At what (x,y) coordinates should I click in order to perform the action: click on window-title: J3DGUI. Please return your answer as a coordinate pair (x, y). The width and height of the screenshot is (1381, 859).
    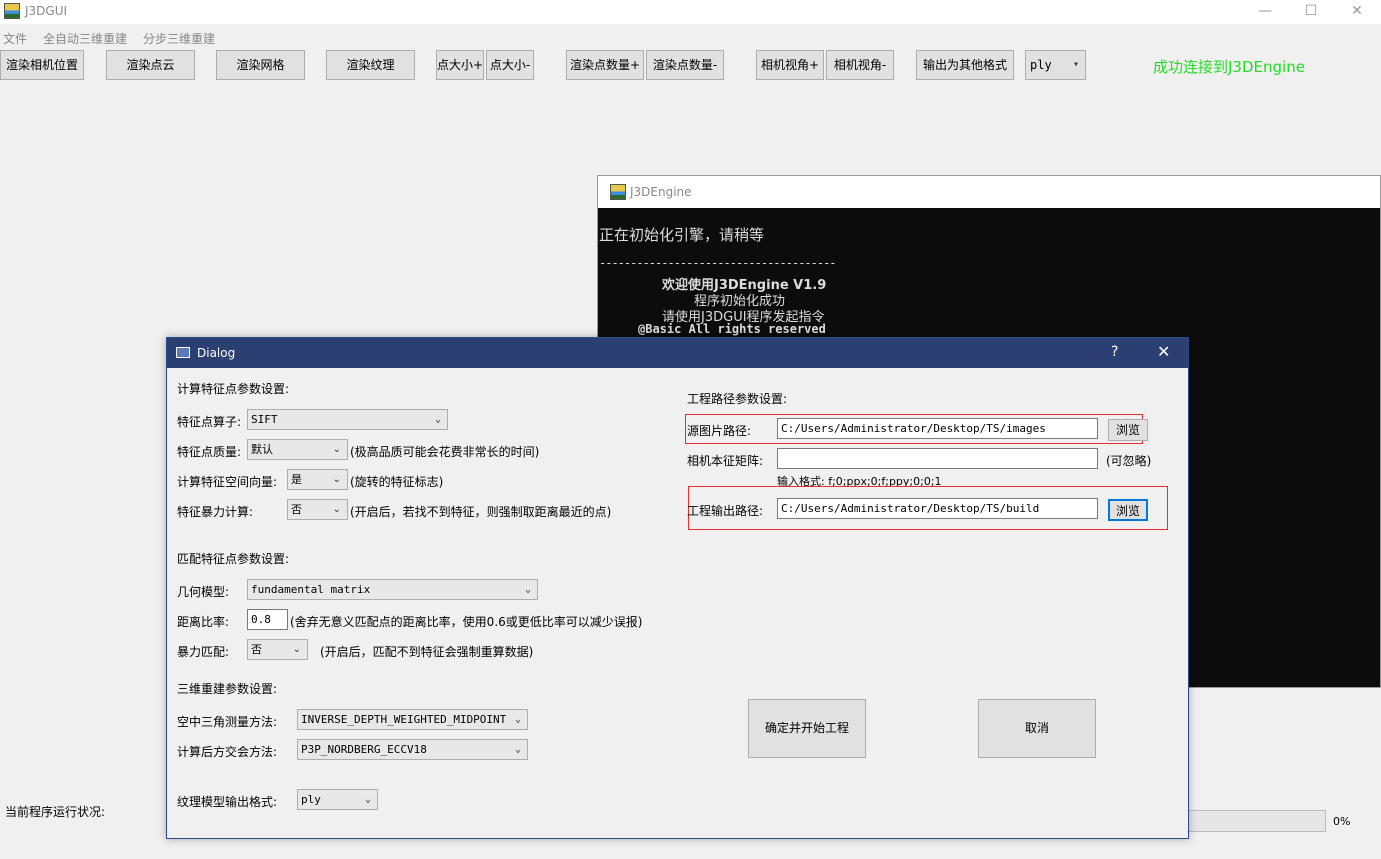
    Looking at the image, I should click on (46, 11).